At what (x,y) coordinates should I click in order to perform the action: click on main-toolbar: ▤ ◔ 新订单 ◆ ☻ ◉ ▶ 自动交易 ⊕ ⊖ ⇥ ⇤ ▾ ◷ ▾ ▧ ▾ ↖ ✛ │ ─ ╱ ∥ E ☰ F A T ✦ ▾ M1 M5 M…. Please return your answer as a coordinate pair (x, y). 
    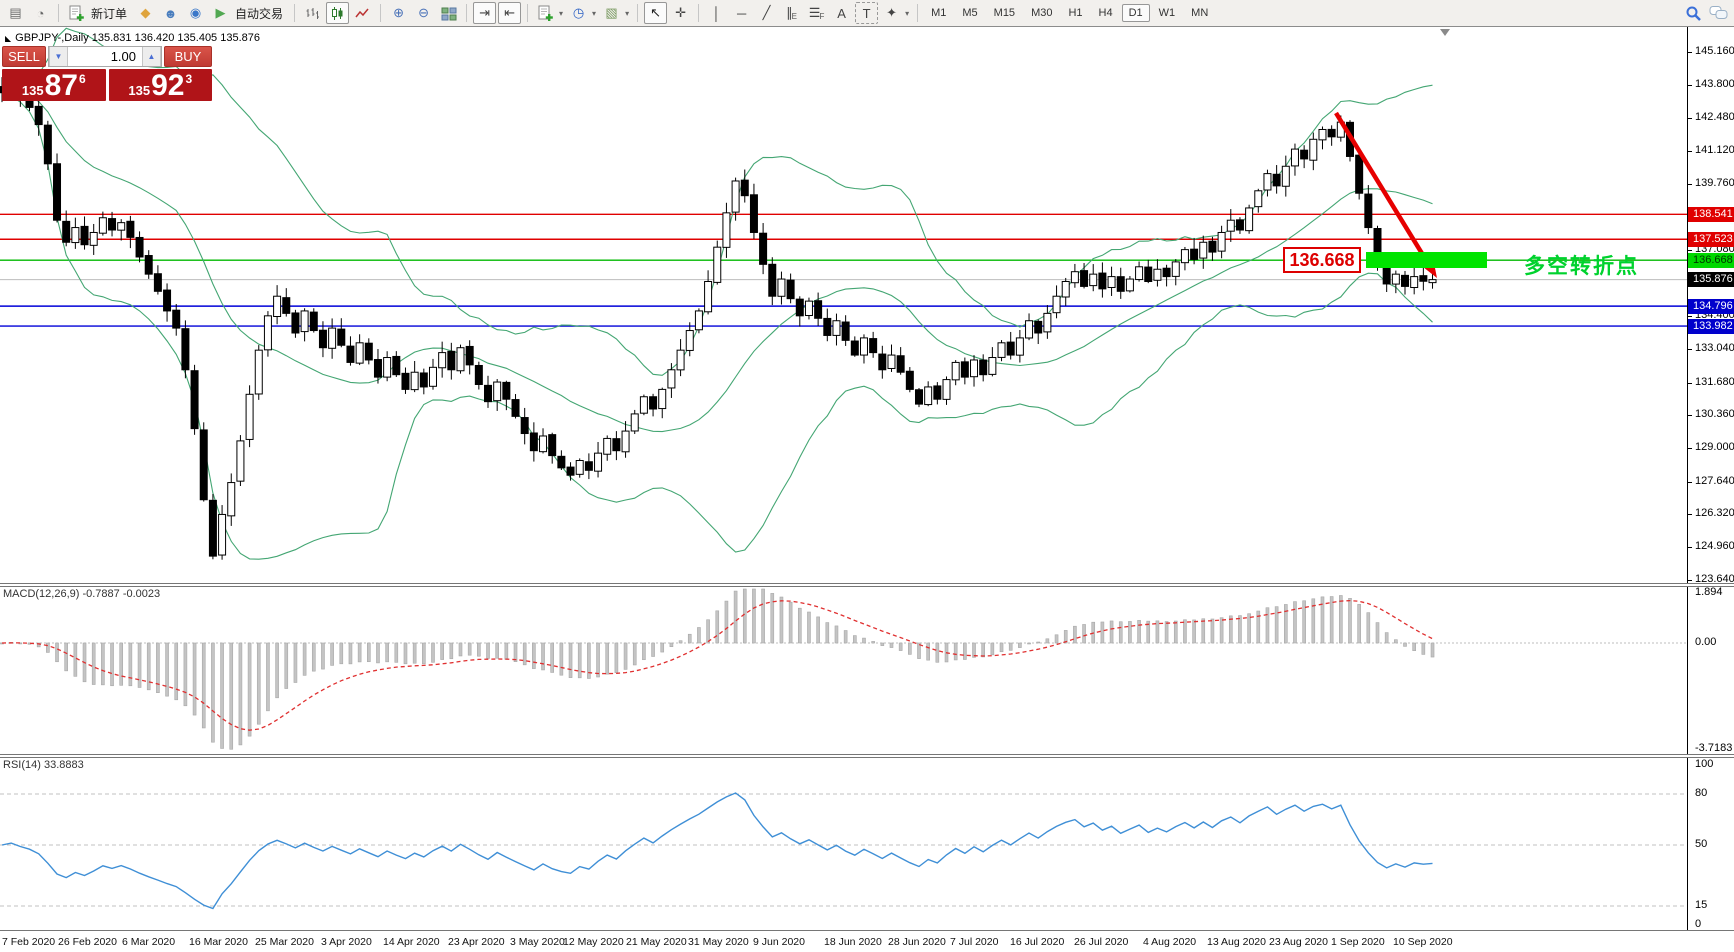
    Looking at the image, I should click on (867, 13).